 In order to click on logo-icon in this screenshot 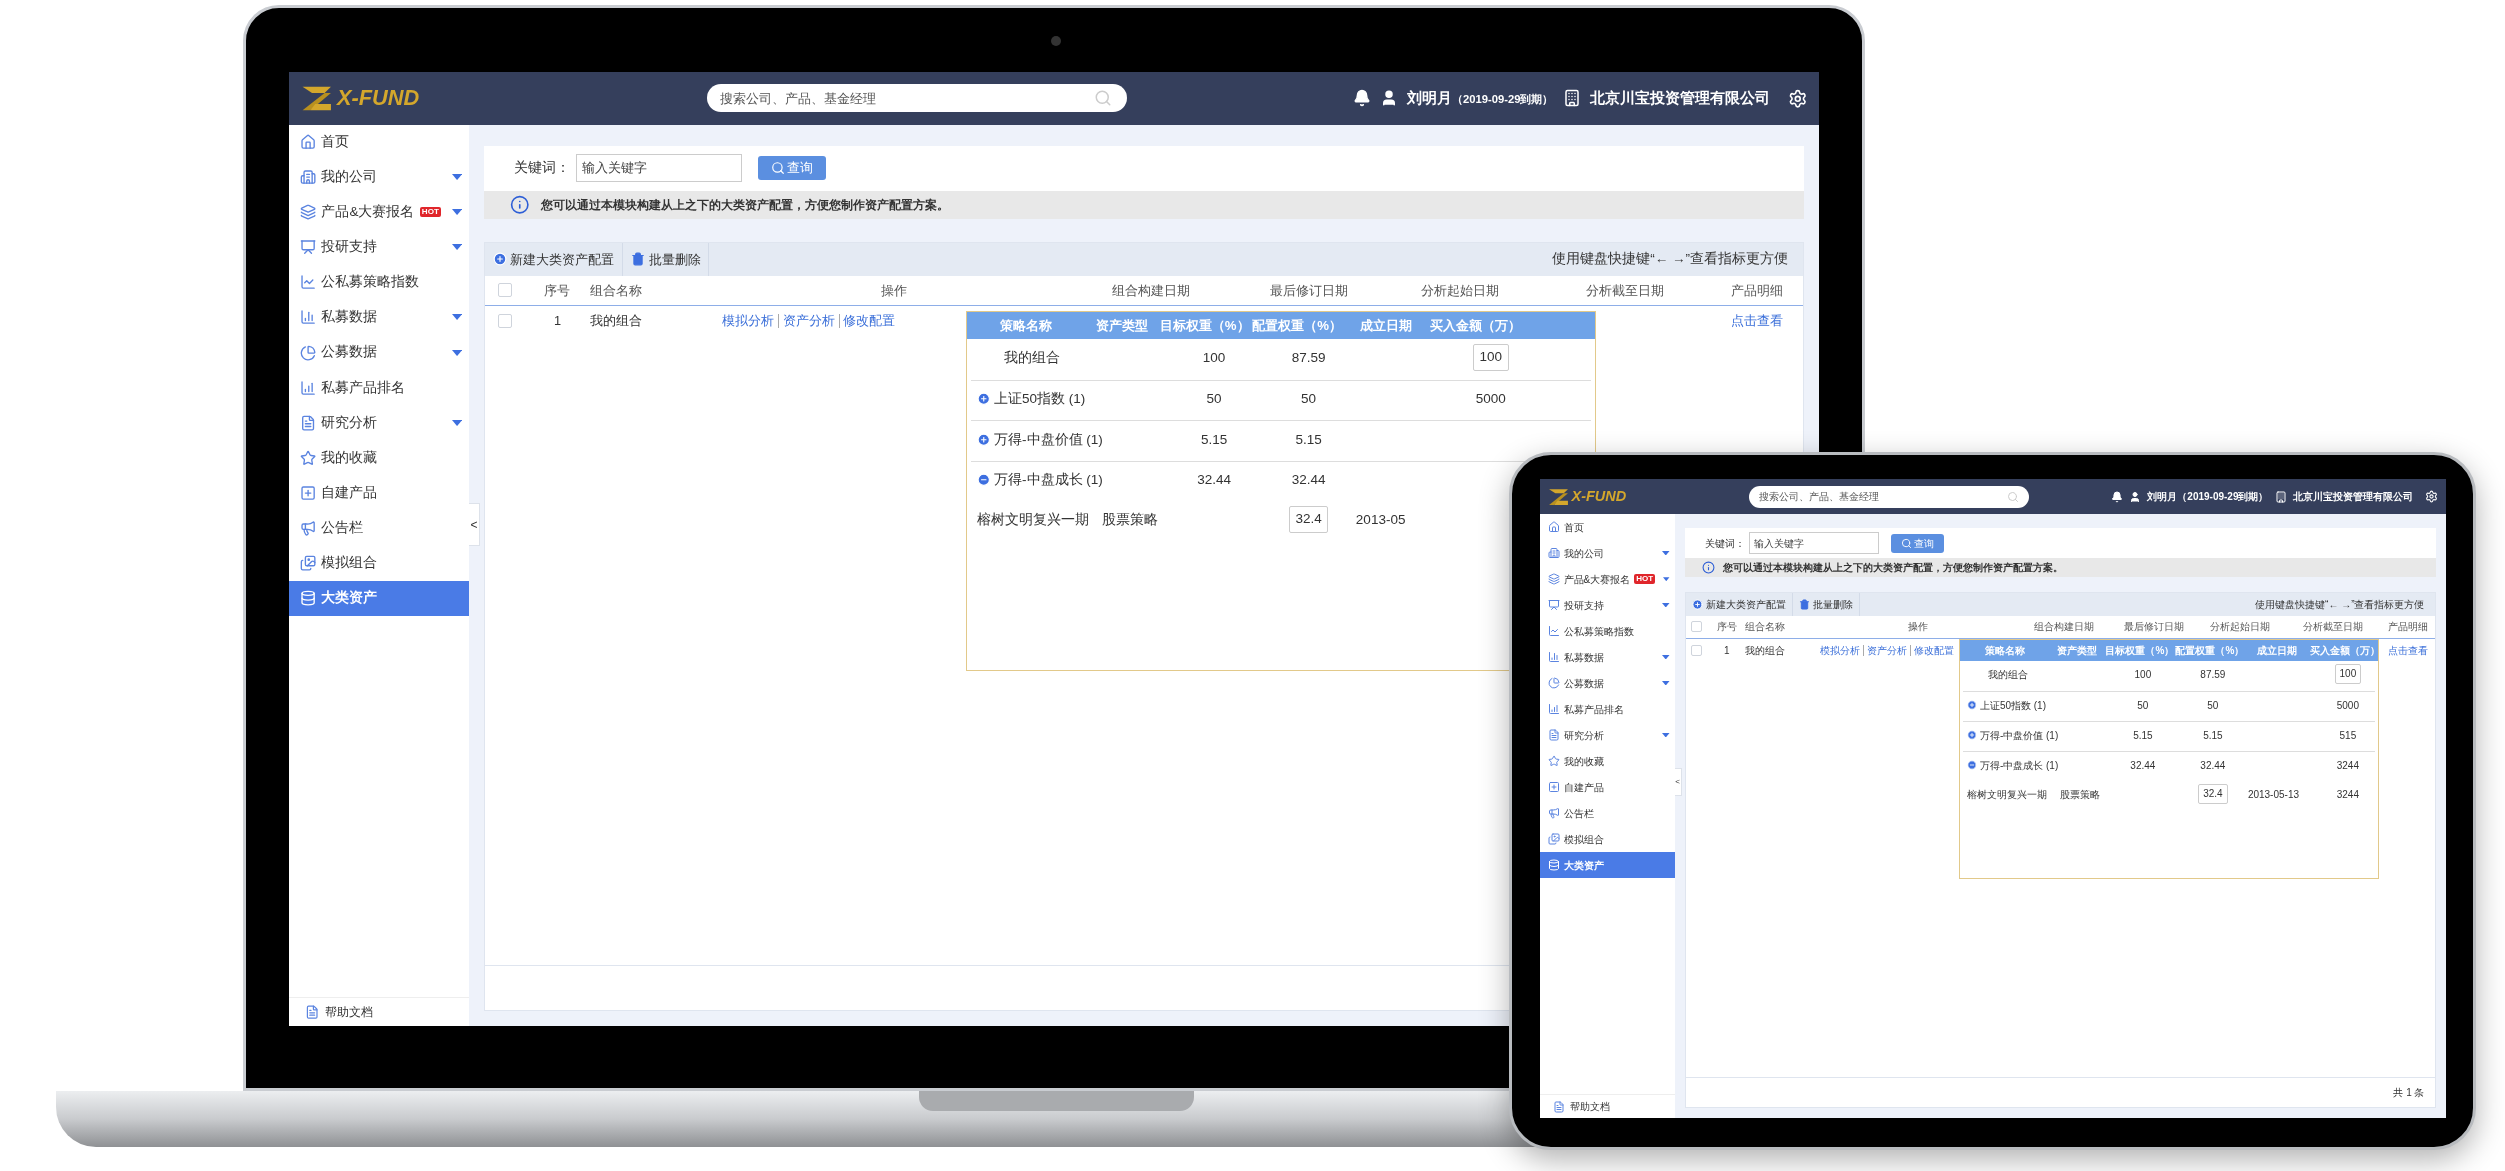, I will do `click(317, 98)`.